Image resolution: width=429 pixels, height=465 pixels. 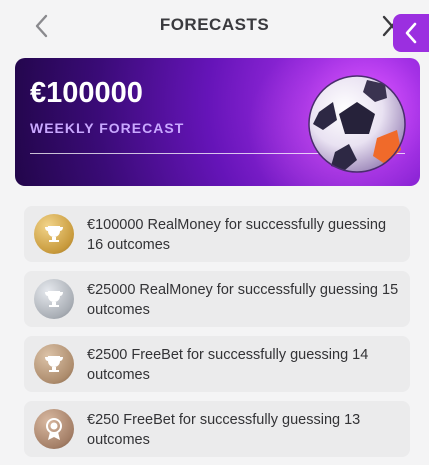 I want to click on bronze-trophy-icon, so click(x=54, y=364).